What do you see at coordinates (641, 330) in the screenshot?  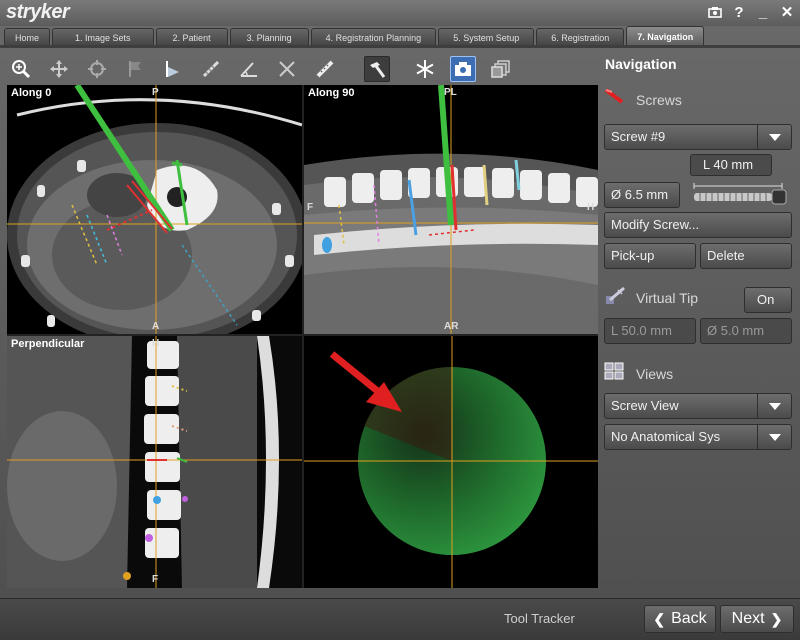 I see `virtual-tip-length-value: L 50.0 mm` at bounding box center [641, 330].